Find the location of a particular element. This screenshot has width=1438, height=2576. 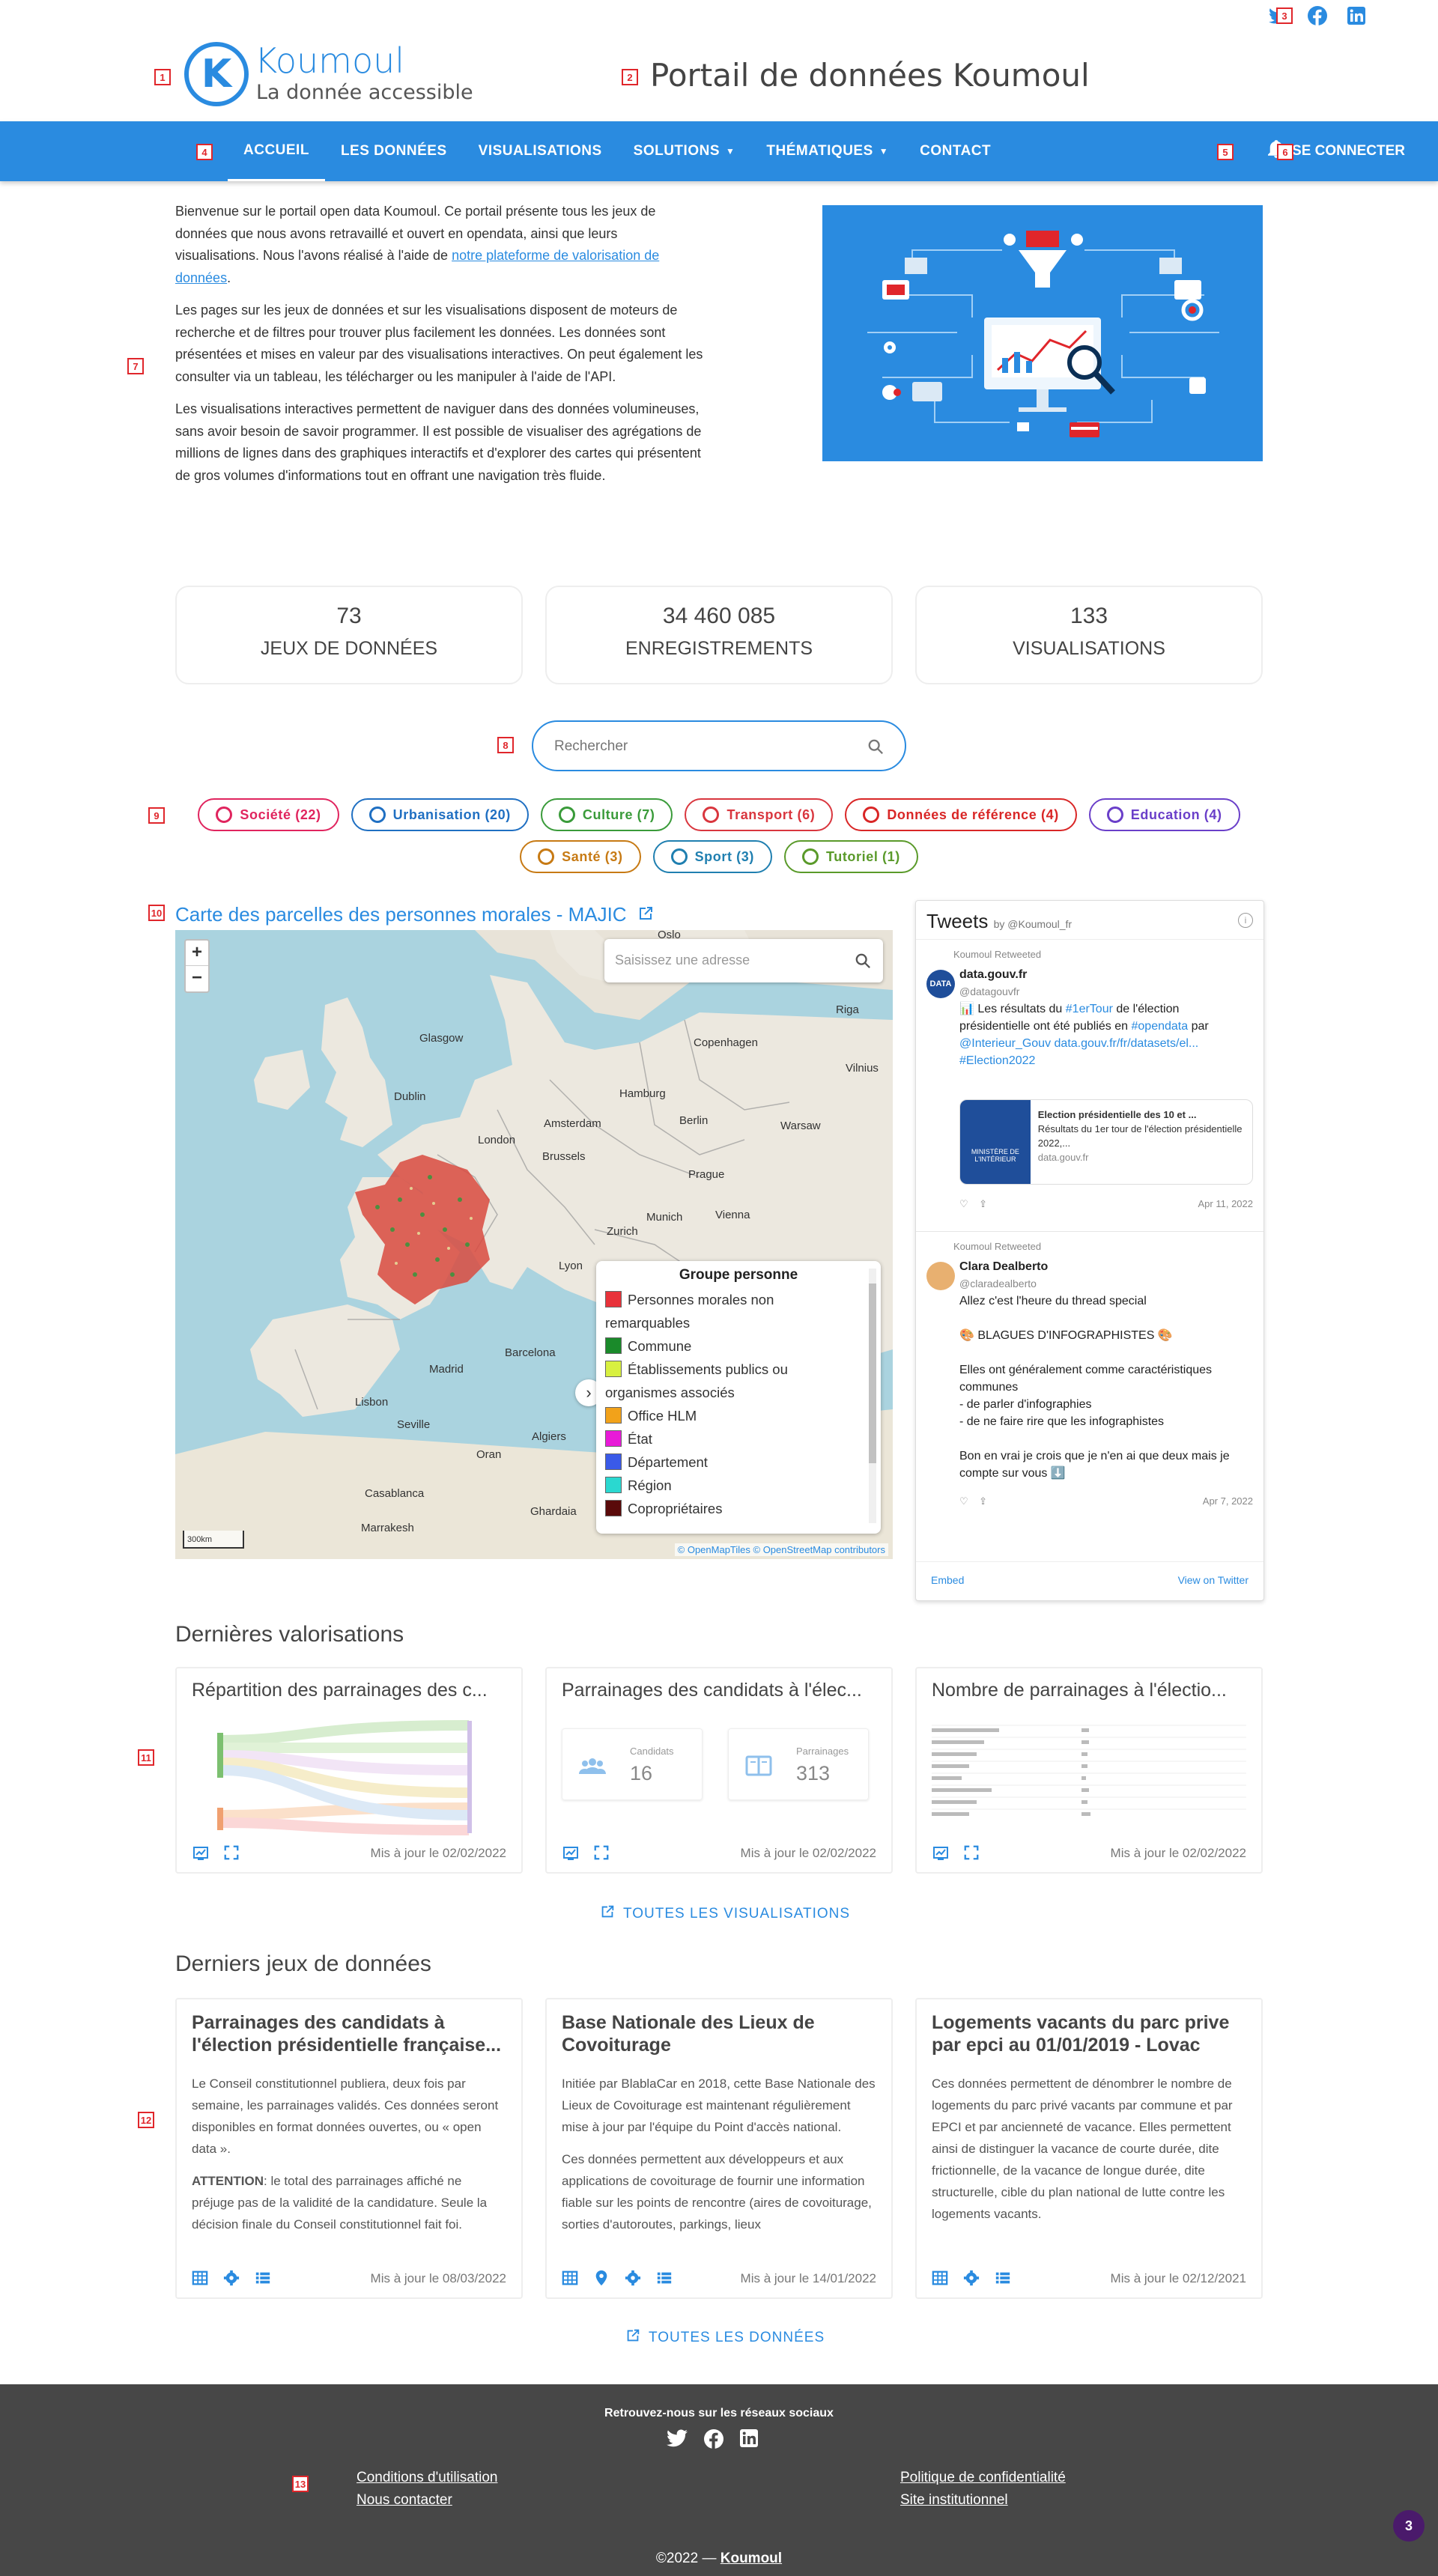

nav-item-les-donnees: Les données is located at coordinates (394, 151).